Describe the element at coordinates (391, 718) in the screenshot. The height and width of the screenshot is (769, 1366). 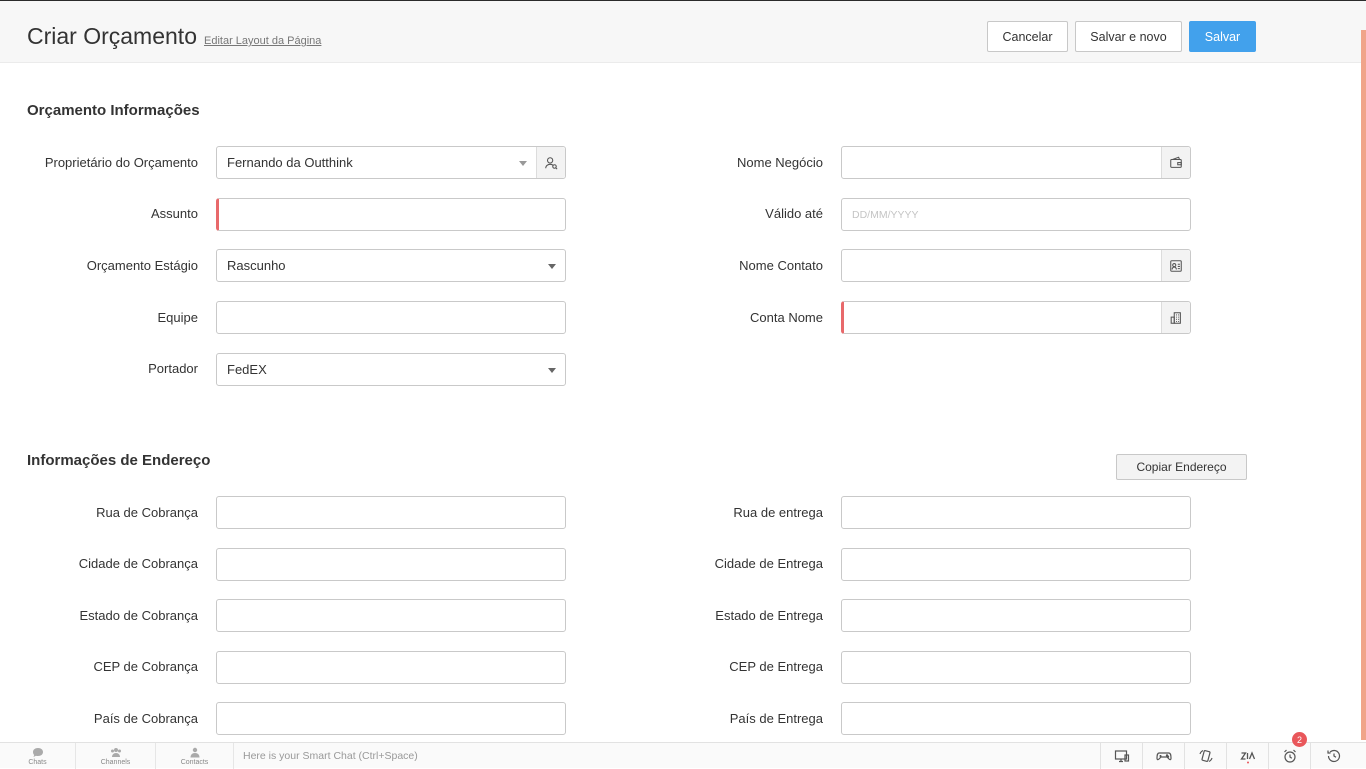
I see `billing-country-input` at that location.